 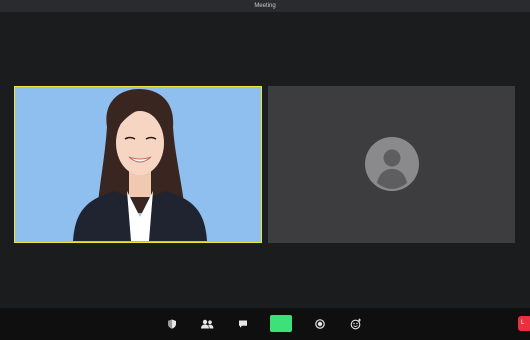 I want to click on meeting-toolbar: L, so click(x=265, y=324).